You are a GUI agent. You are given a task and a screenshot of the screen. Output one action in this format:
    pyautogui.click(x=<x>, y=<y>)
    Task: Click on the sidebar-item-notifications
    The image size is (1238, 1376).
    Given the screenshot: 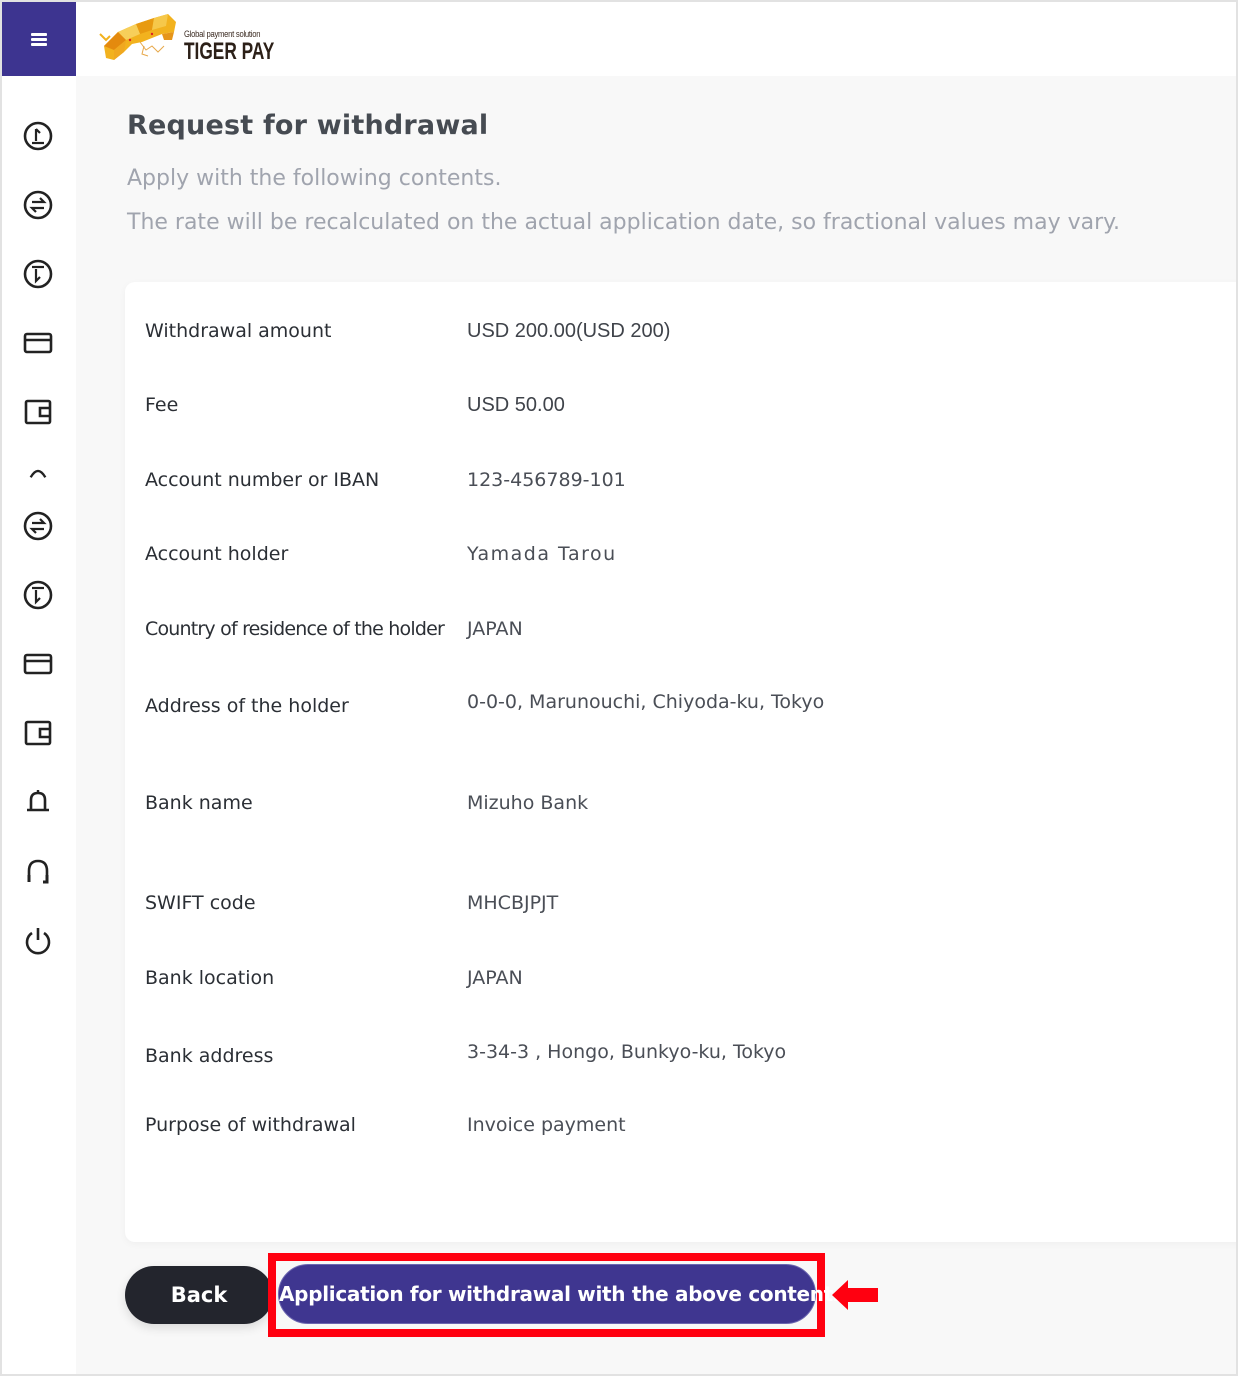 What is the action you would take?
    pyautogui.click(x=38, y=802)
    